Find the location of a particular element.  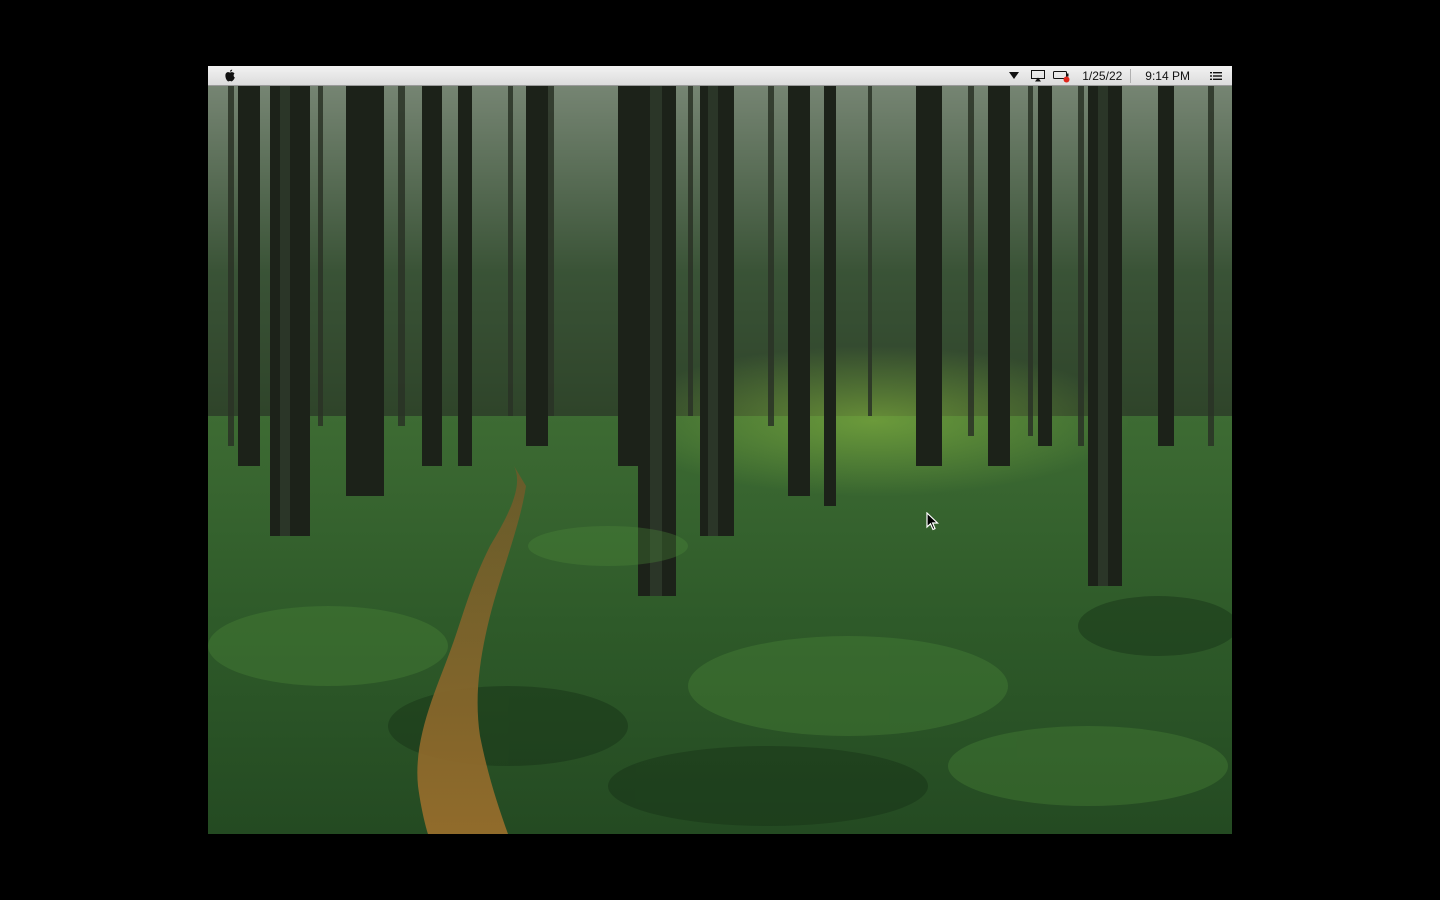

list-menu-icon is located at coordinates (1216, 76).